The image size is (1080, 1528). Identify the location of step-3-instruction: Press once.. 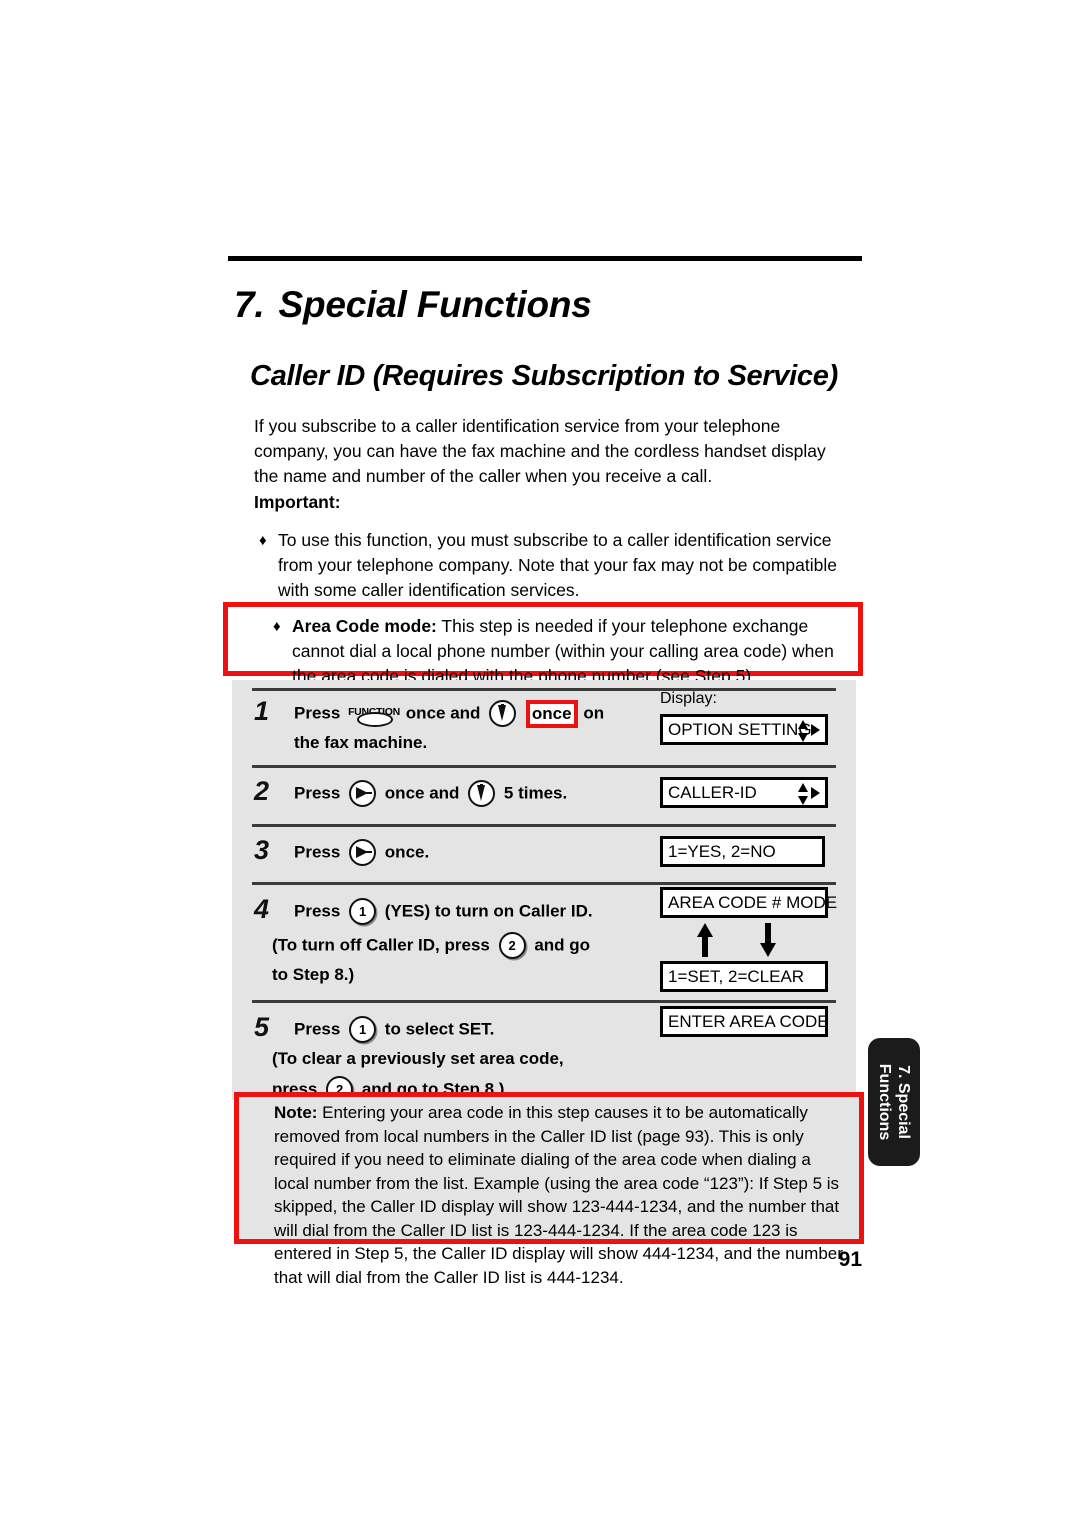
(361, 852).